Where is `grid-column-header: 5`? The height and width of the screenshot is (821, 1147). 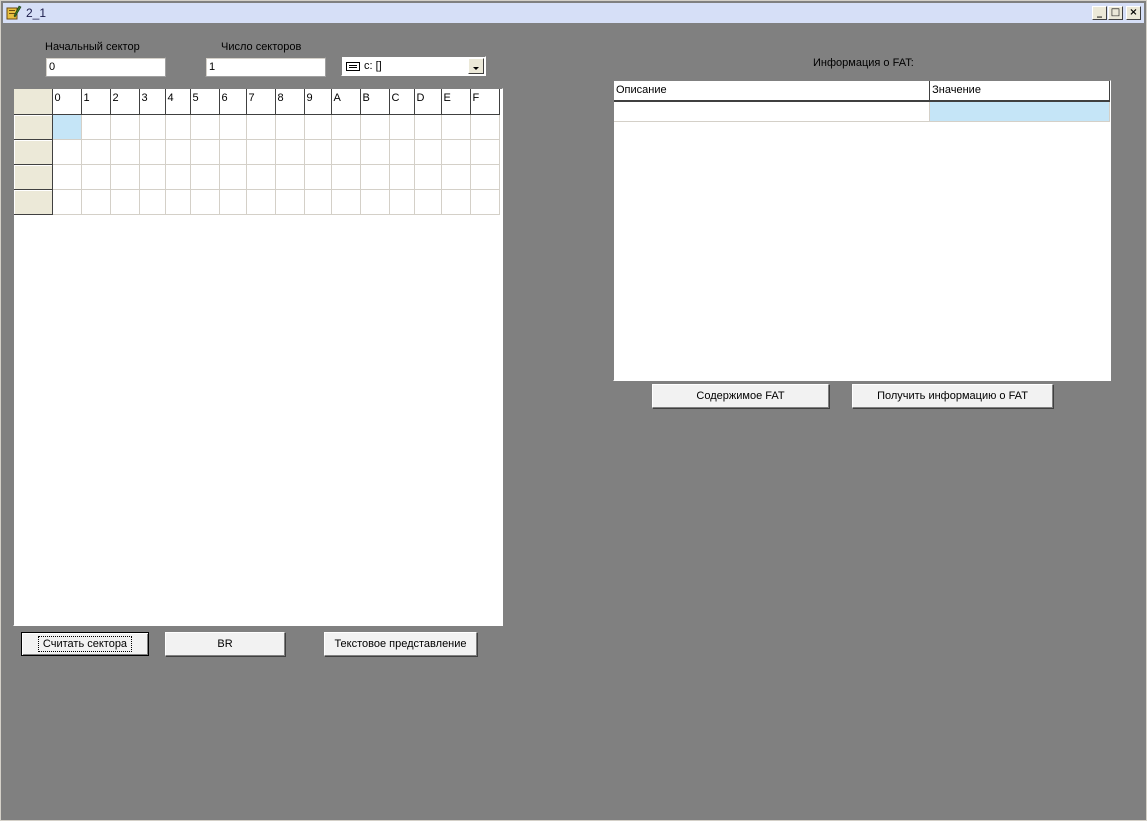 grid-column-header: 5 is located at coordinates (205, 102).